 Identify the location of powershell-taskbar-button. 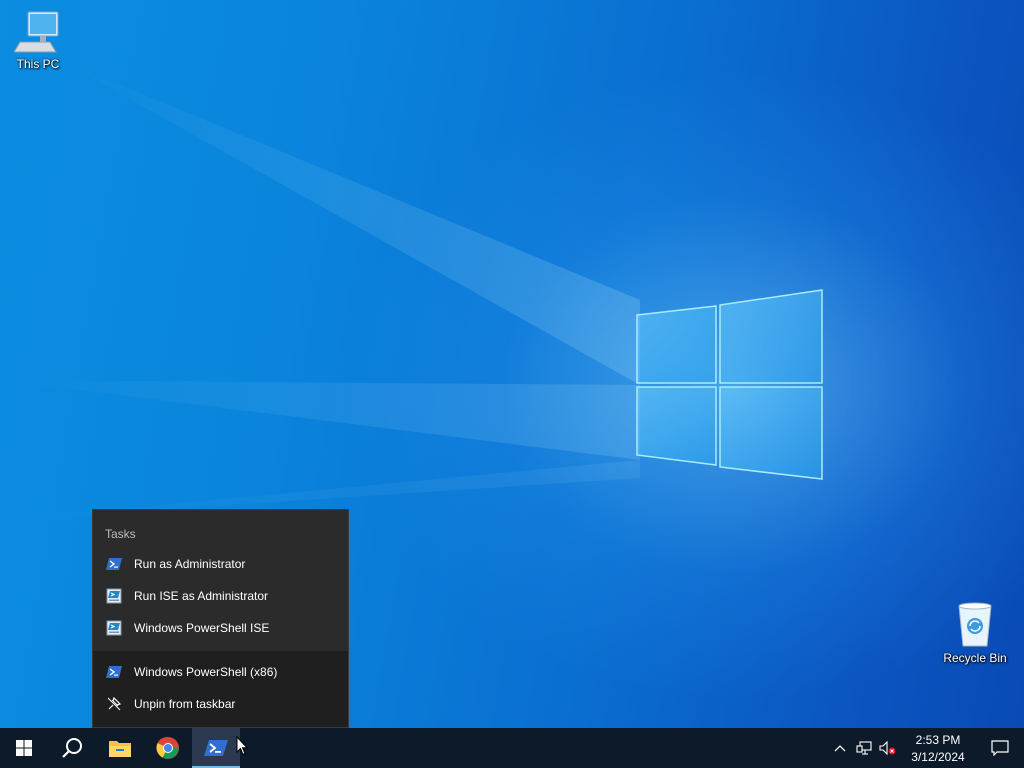
(216, 748).